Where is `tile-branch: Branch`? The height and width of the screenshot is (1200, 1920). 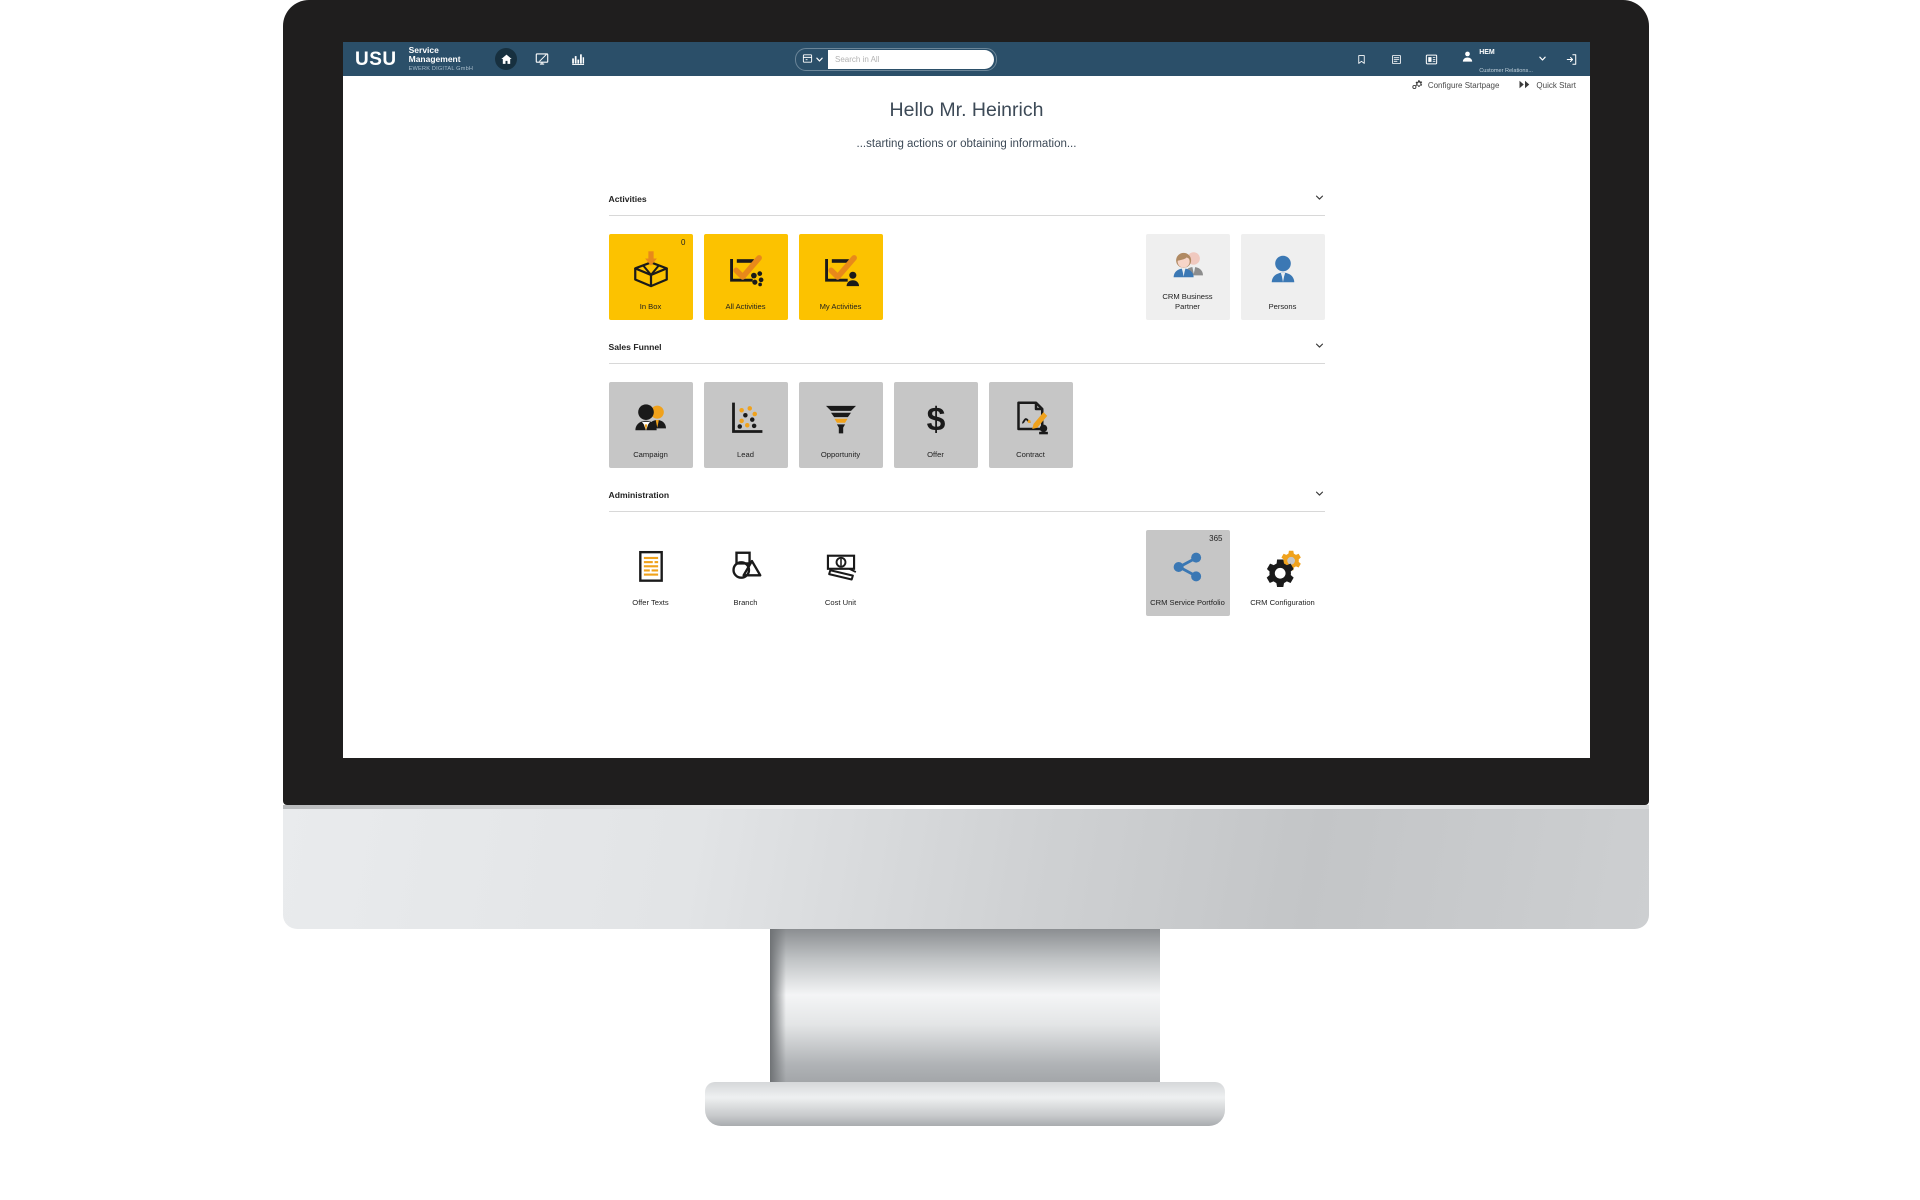
tile-branch: Branch is located at coordinates (746, 573).